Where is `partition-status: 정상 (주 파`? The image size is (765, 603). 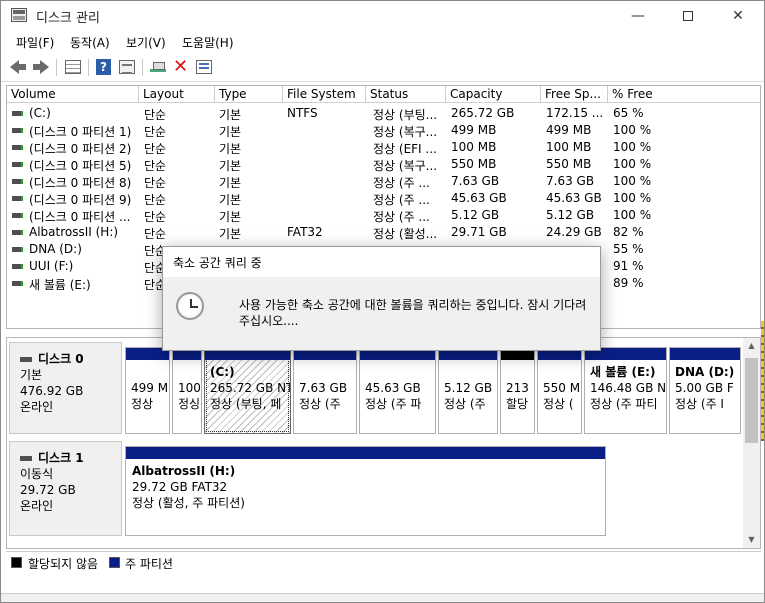
partition-status: 정상 (주 파 is located at coordinates (393, 404).